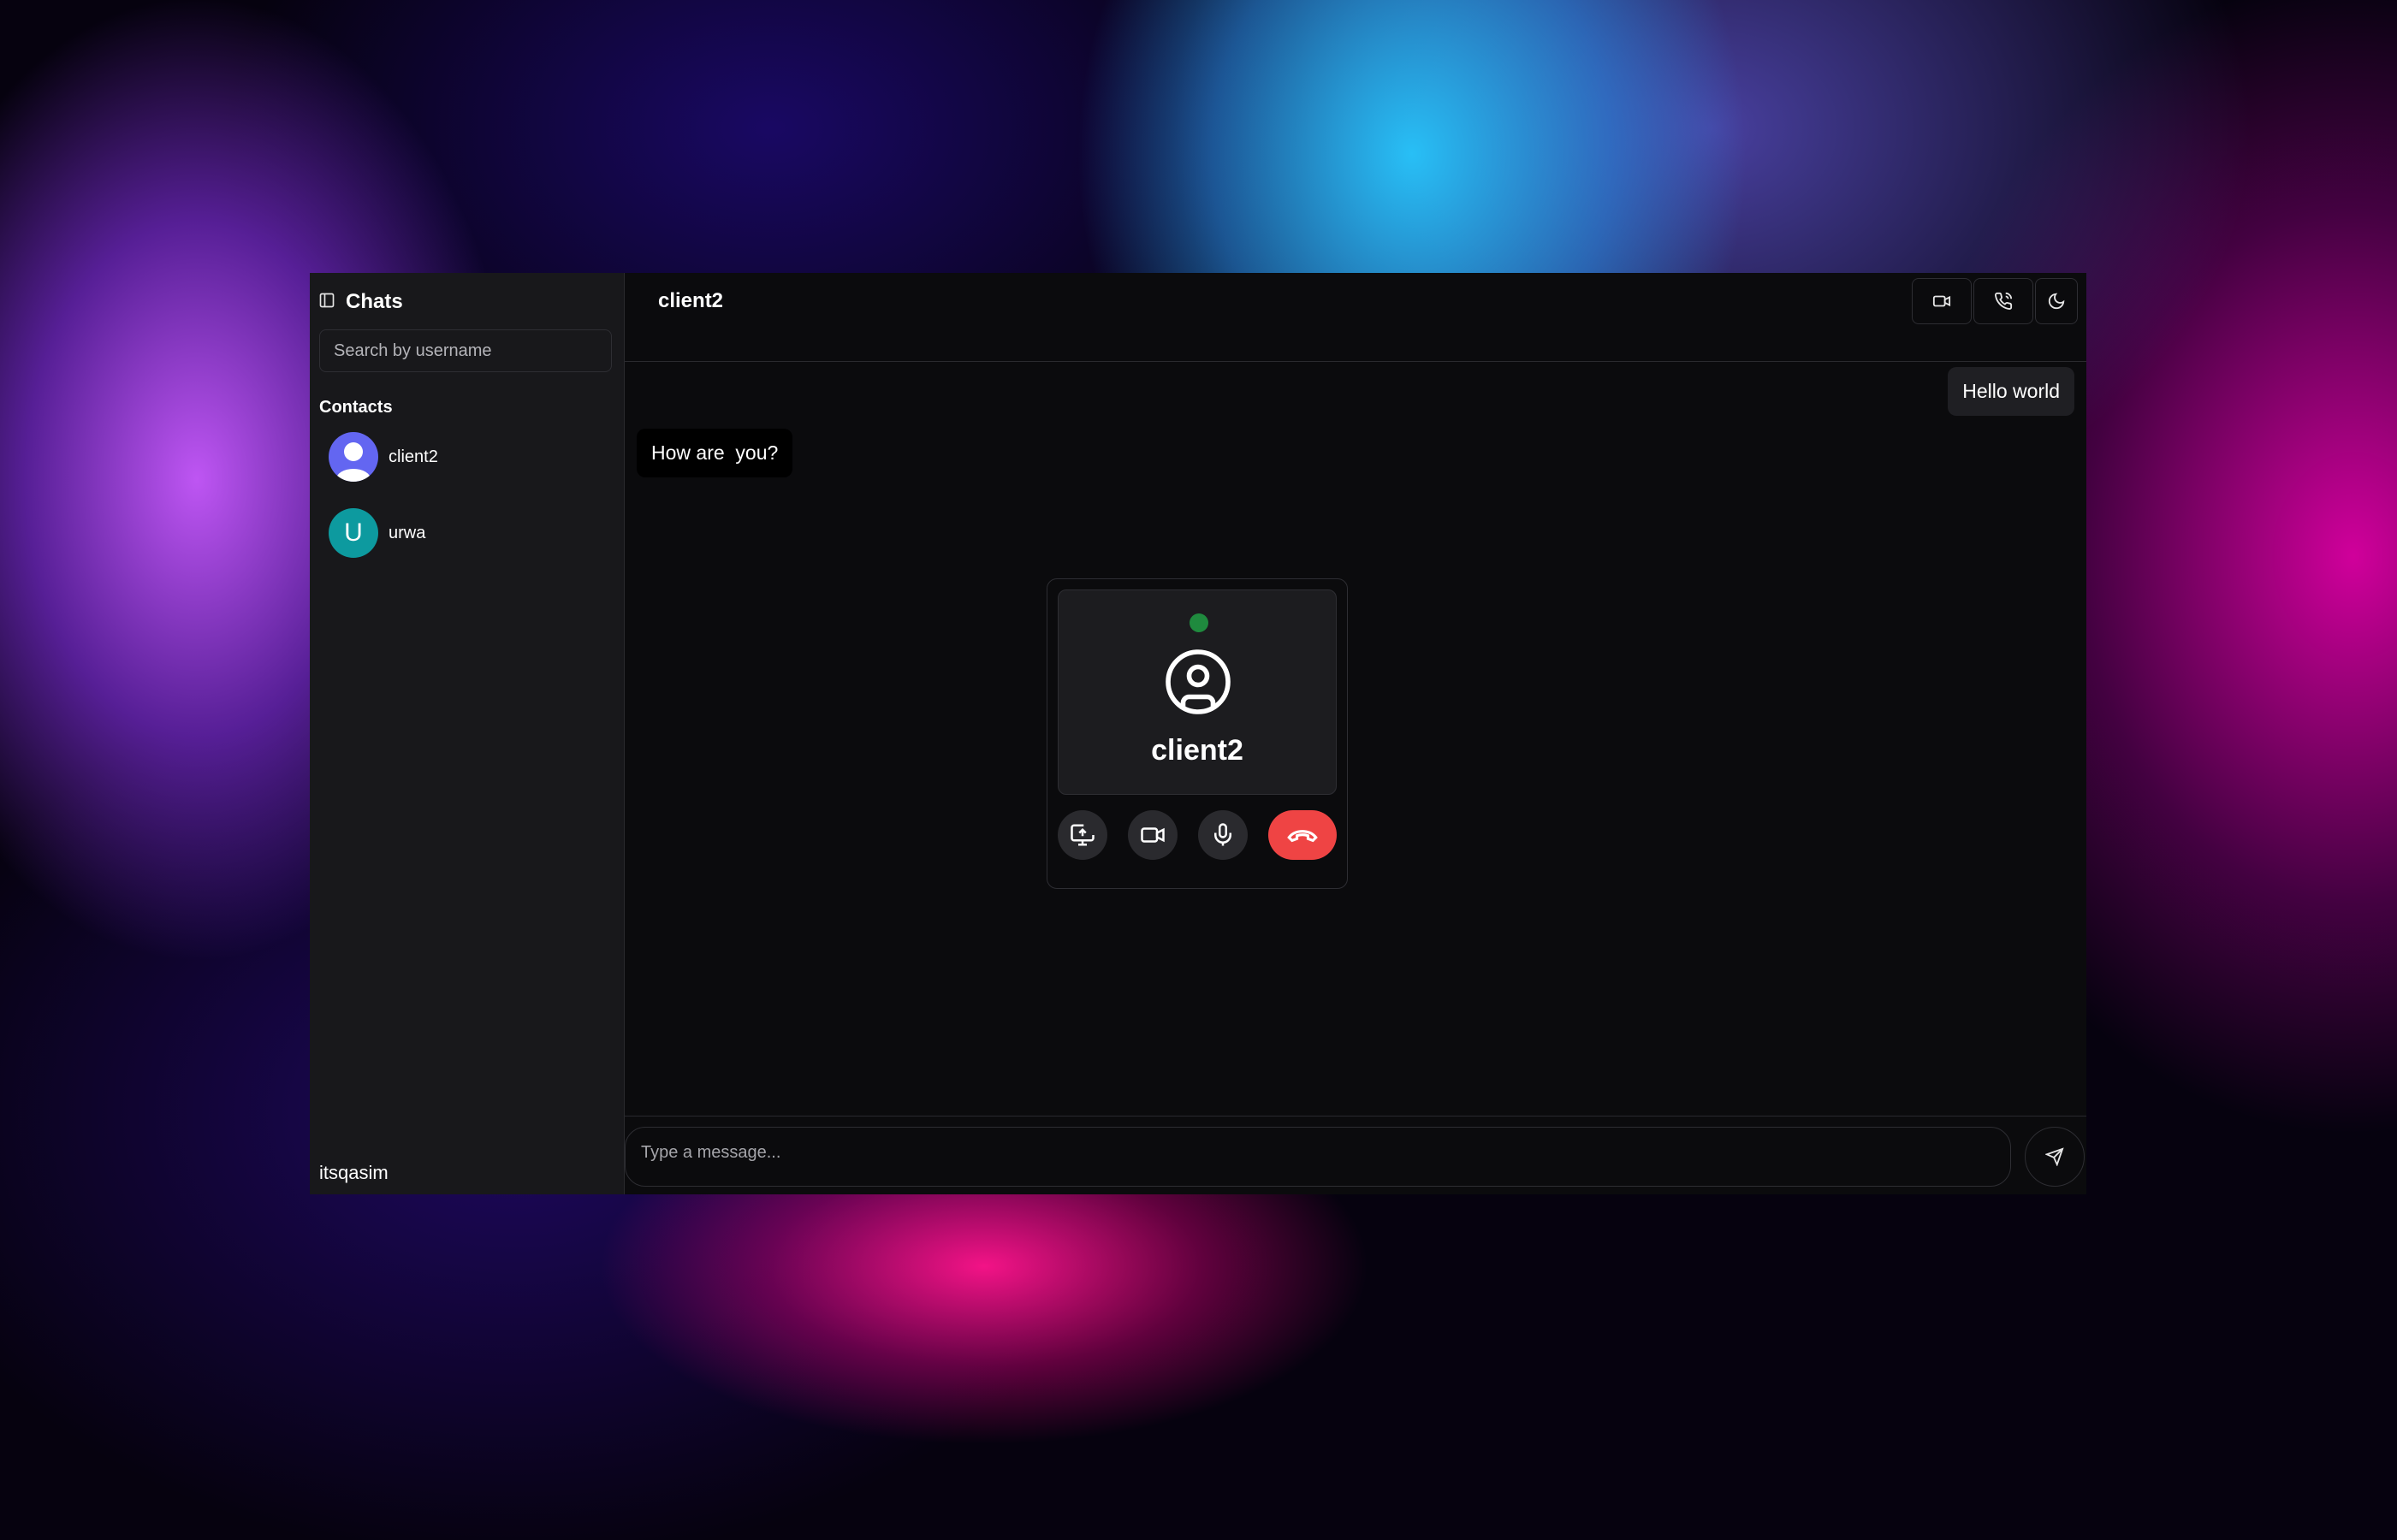  I want to click on contact-item-urwa: U urwa, so click(470, 533).